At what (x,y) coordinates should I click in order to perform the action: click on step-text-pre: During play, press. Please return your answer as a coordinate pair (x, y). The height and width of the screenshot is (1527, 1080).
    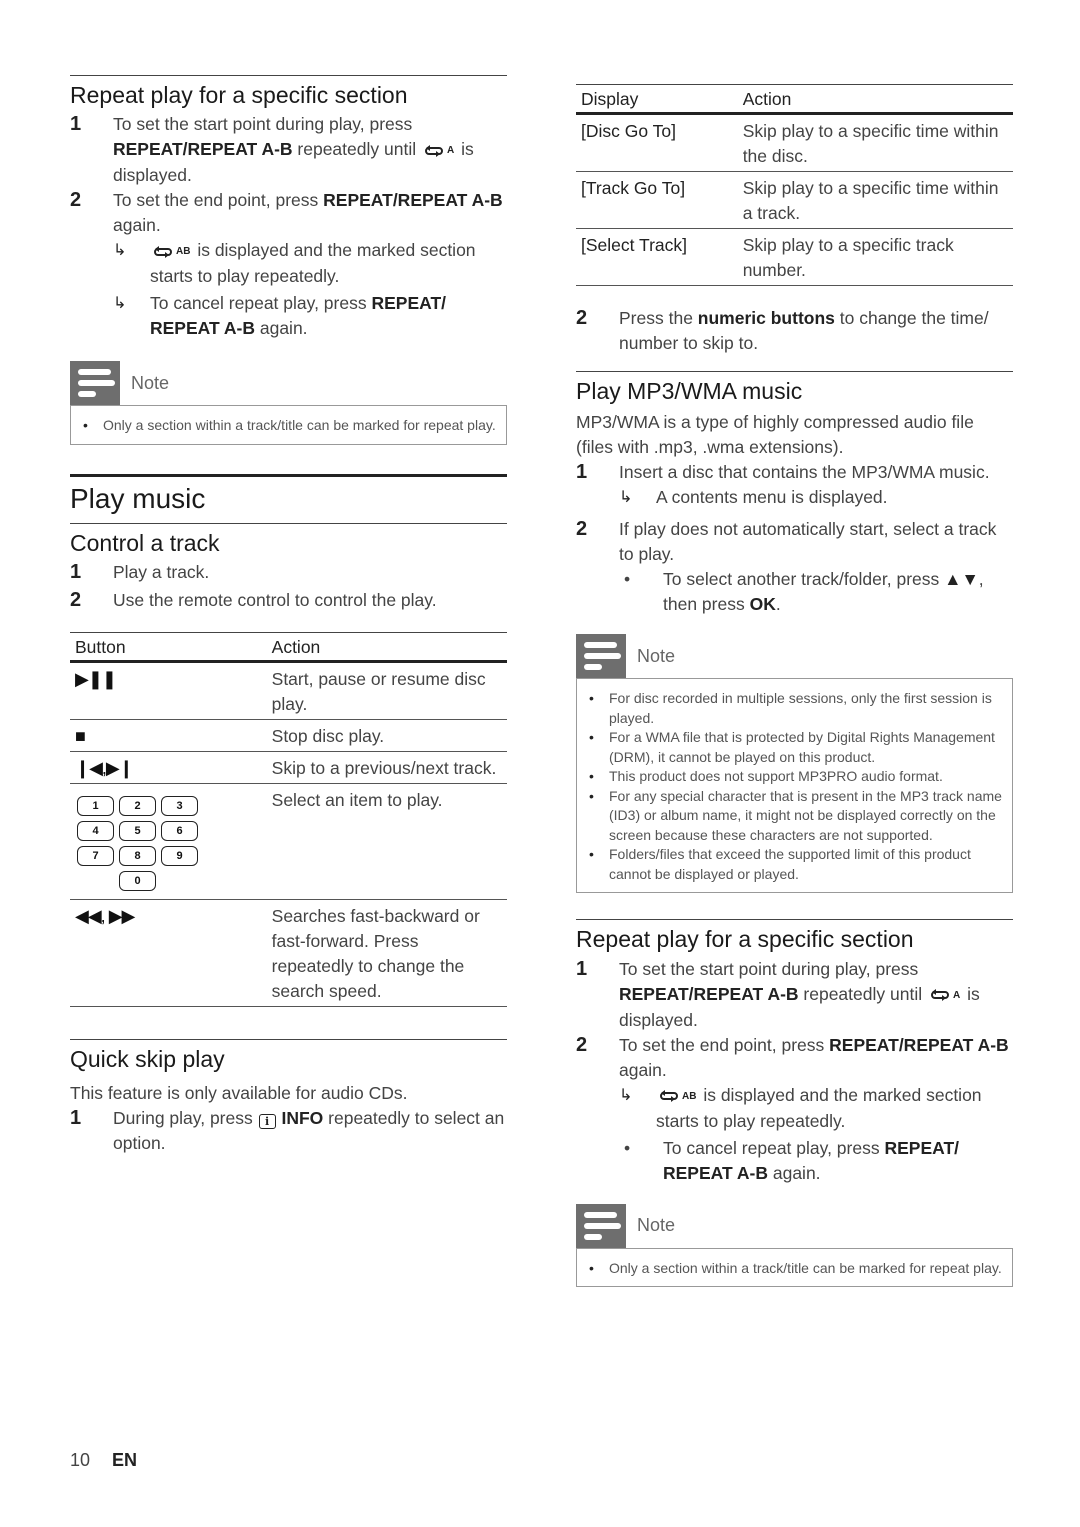
    Looking at the image, I should click on (185, 1117).